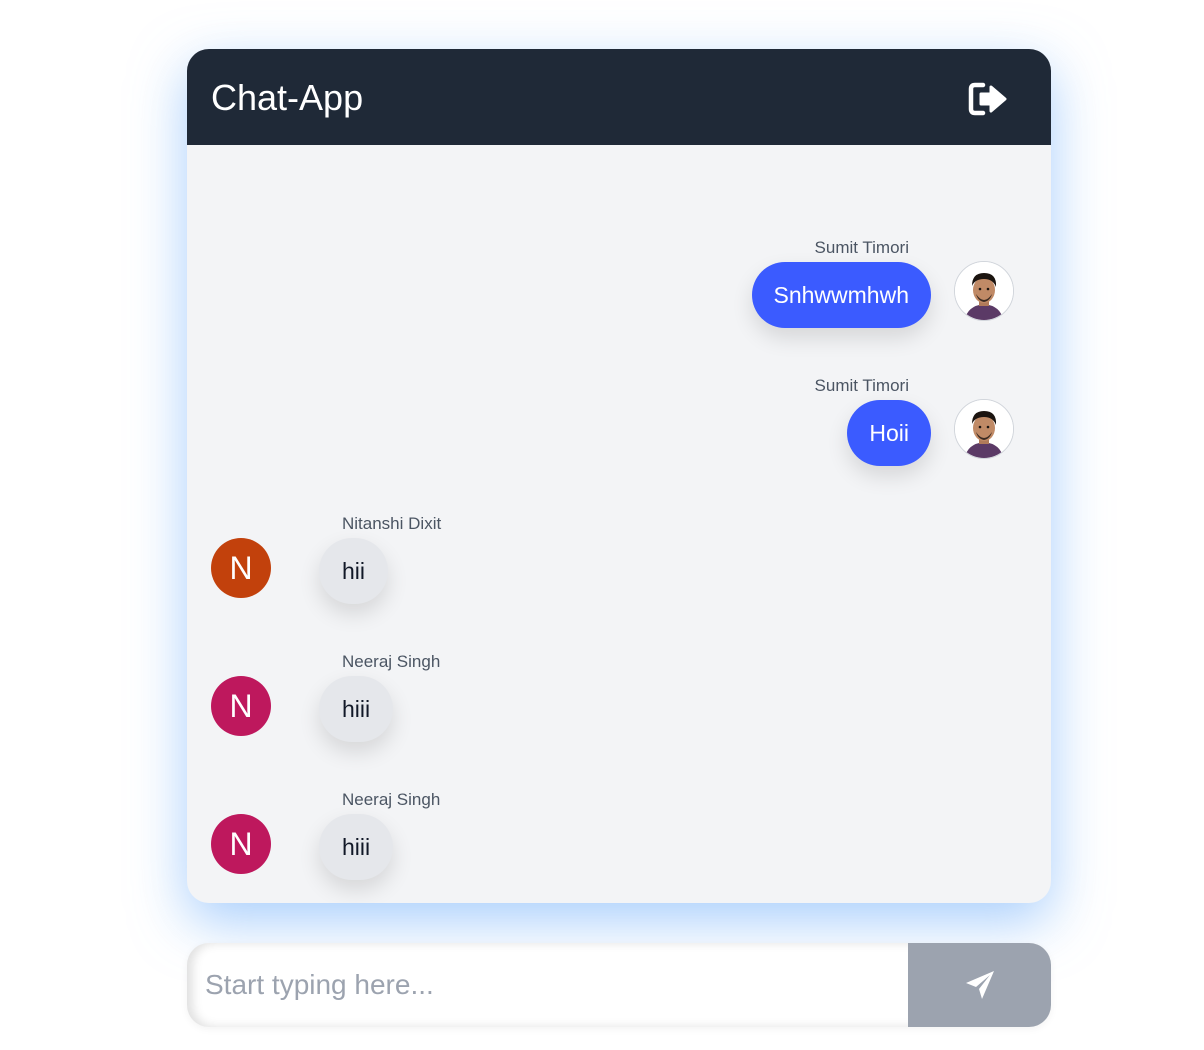 Image resolution: width=1204 pixels, height=1050 pixels. I want to click on send-icon, so click(980, 985).